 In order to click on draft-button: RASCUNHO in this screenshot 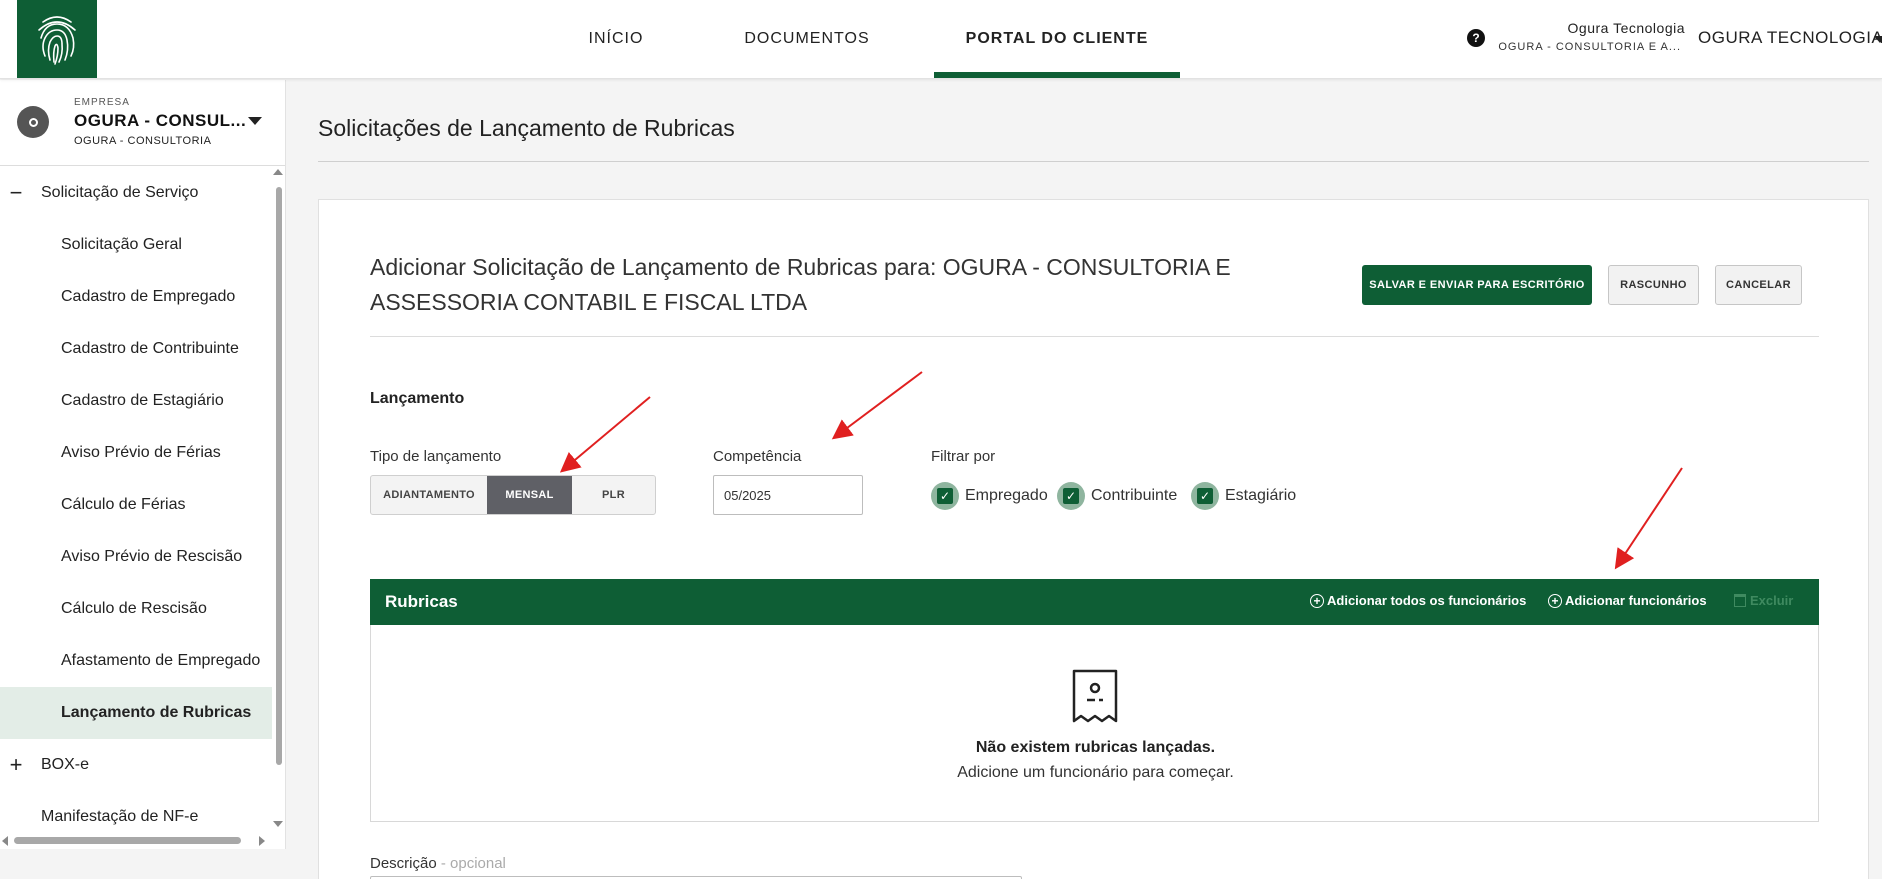, I will do `click(1653, 285)`.